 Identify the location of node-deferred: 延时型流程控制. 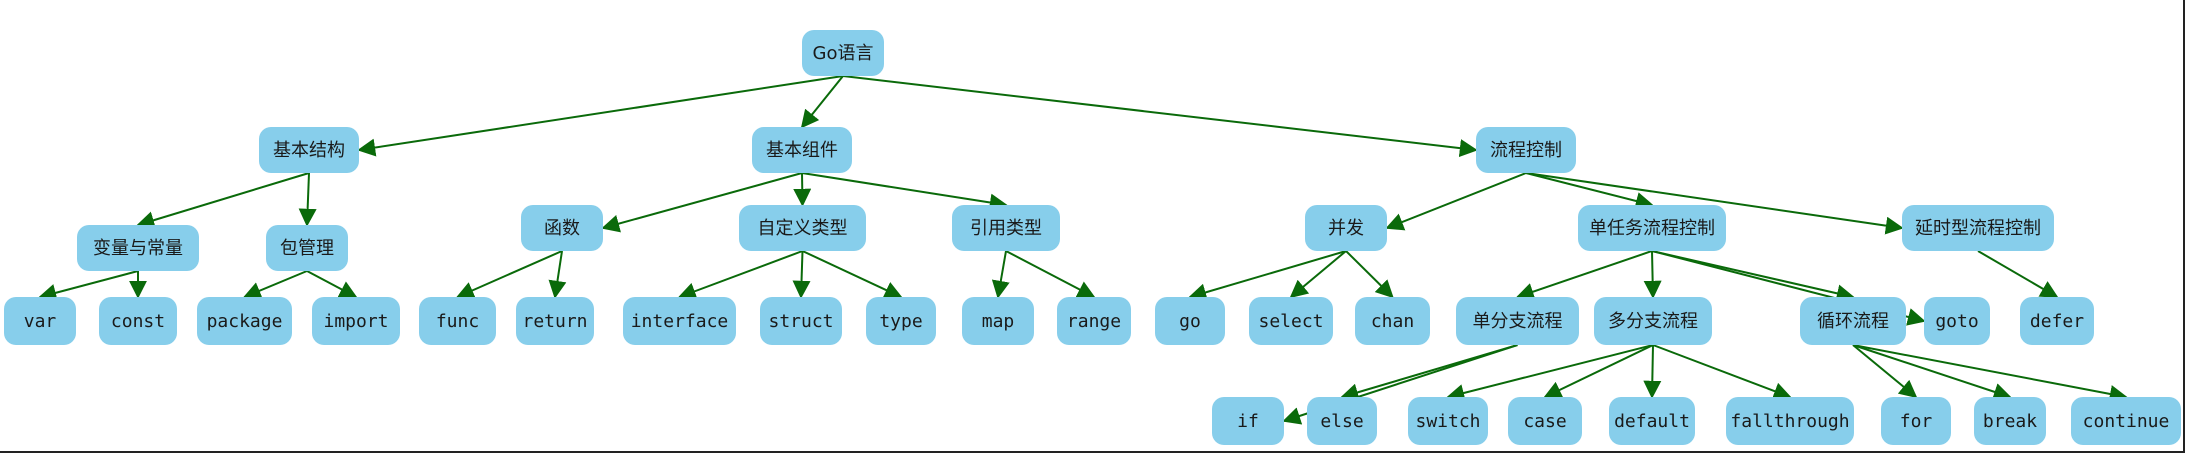
(1978, 228).